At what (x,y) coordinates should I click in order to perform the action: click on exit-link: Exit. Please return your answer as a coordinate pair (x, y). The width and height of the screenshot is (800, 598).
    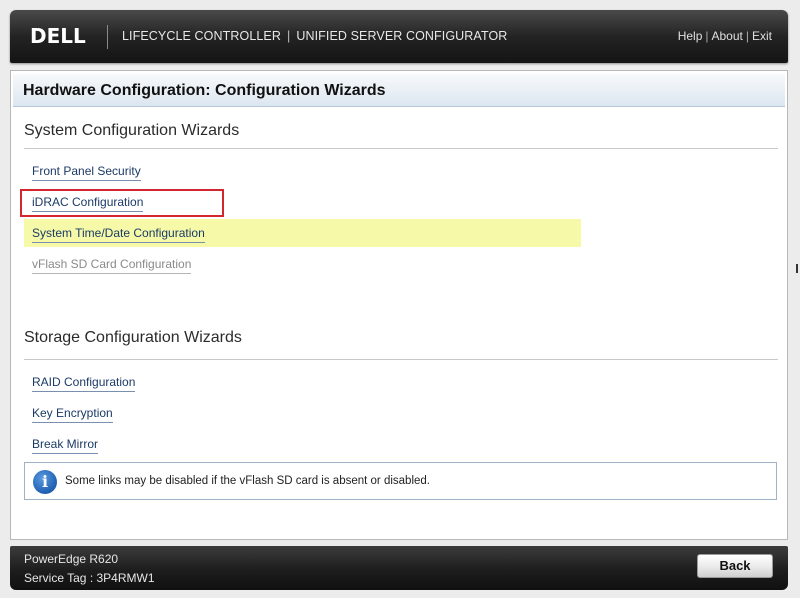
    Looking at the image, I should click on (762, 36).